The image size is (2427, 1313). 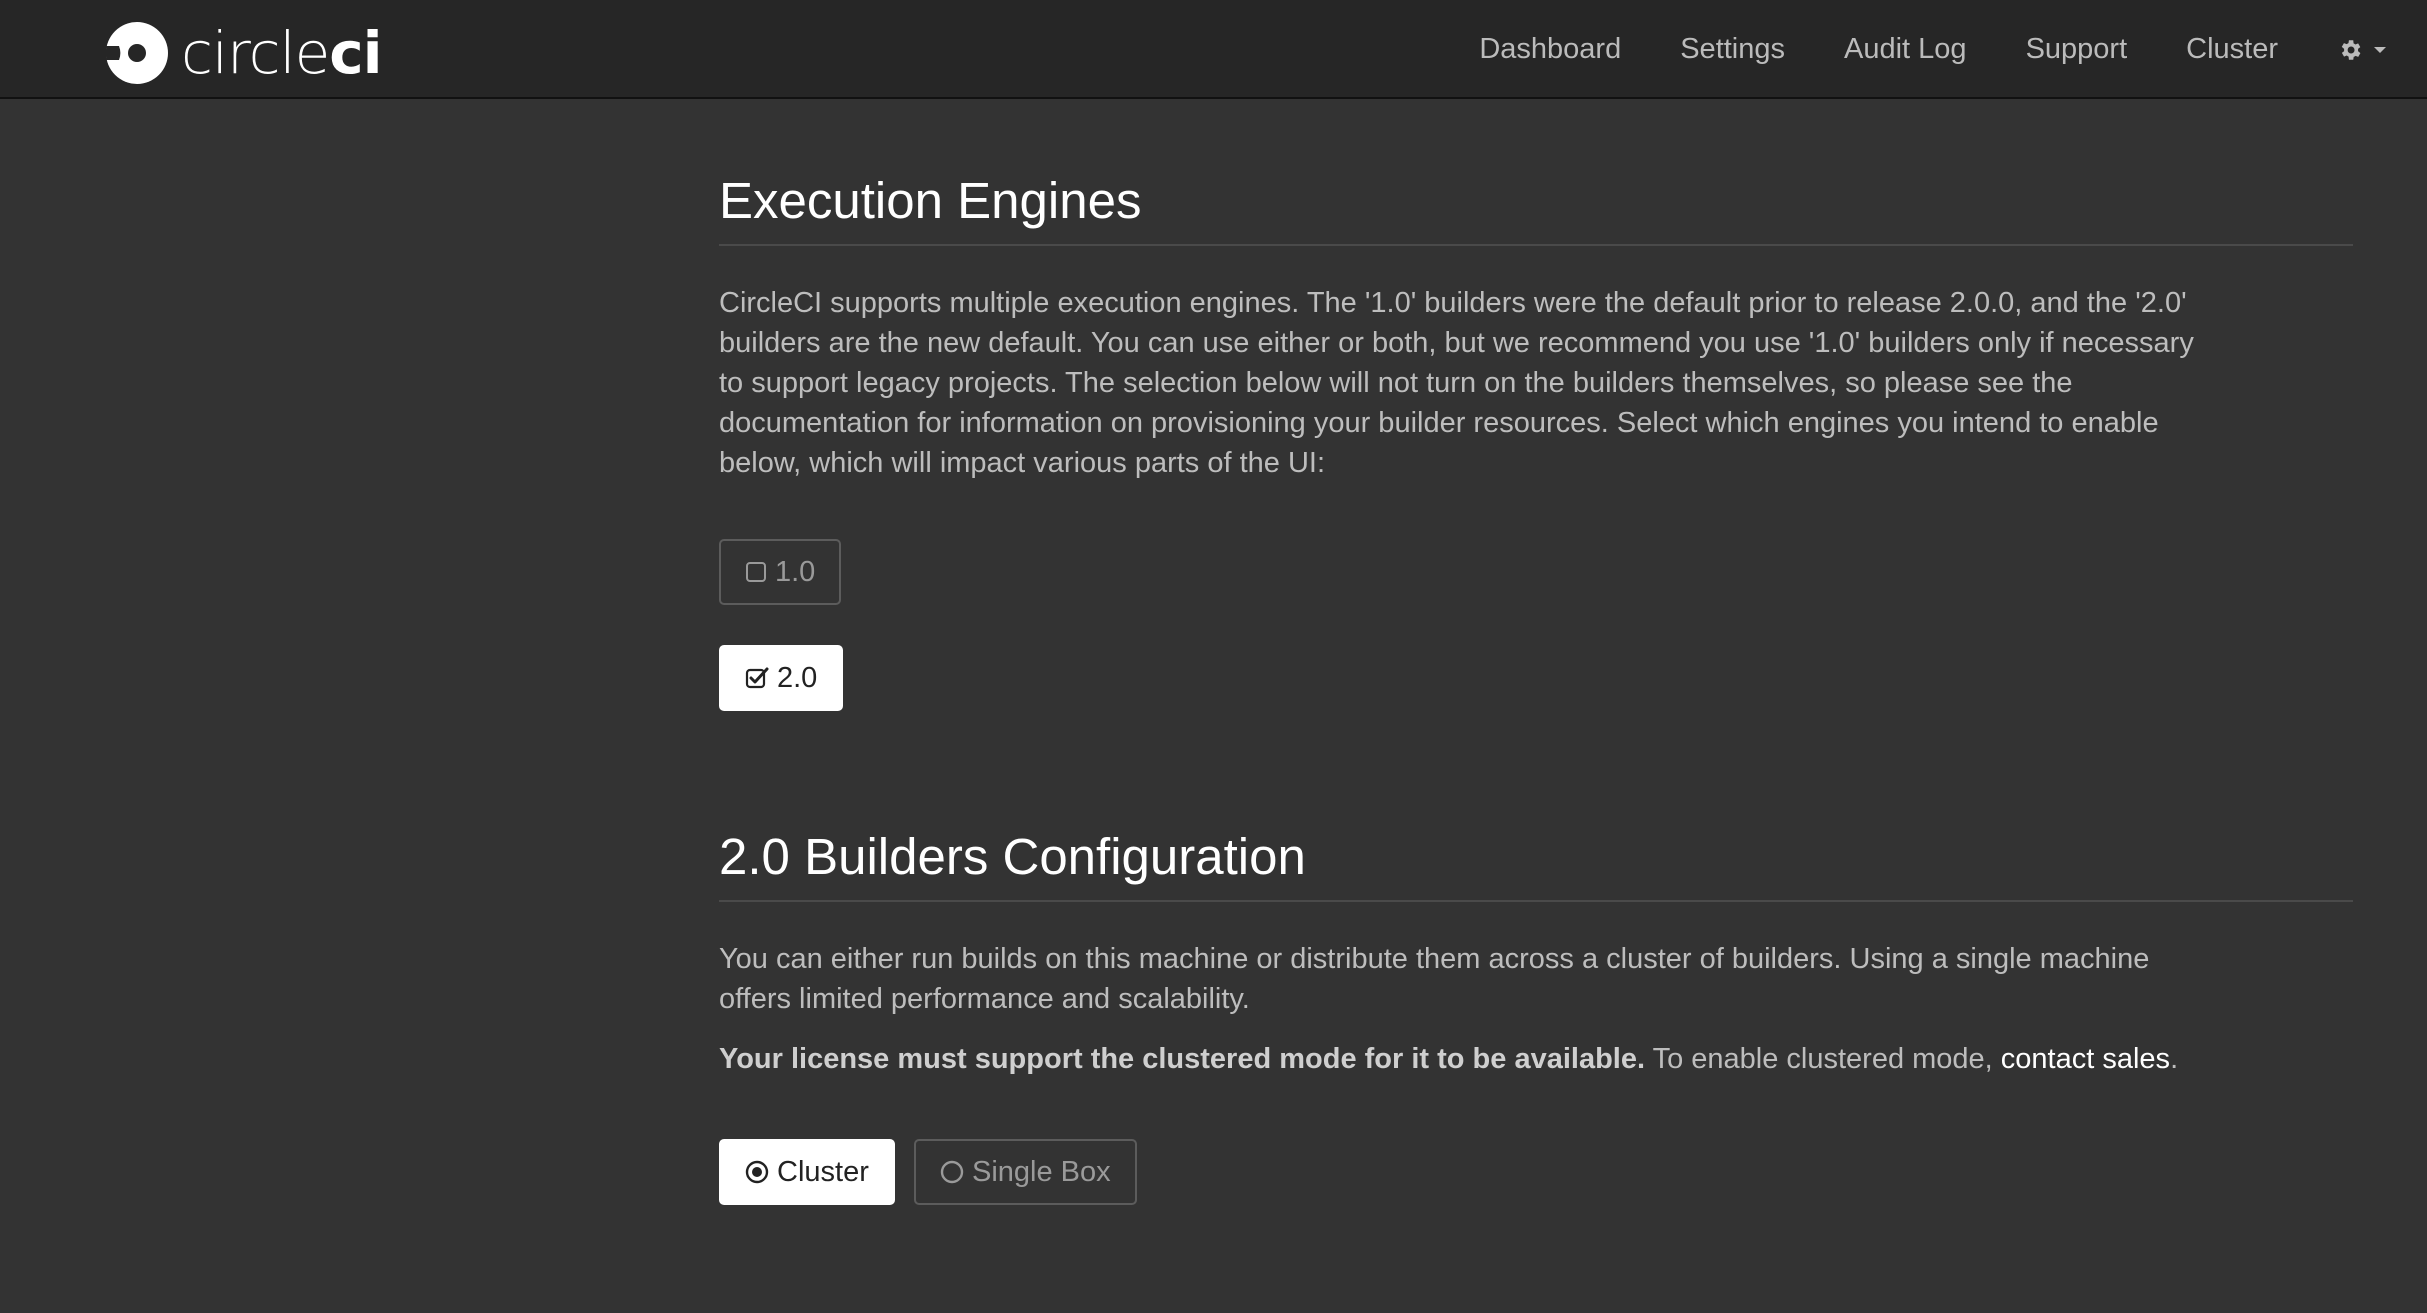 I want to click on nav-item-audit-log: Audit Log, so click(x=1905, y=49).